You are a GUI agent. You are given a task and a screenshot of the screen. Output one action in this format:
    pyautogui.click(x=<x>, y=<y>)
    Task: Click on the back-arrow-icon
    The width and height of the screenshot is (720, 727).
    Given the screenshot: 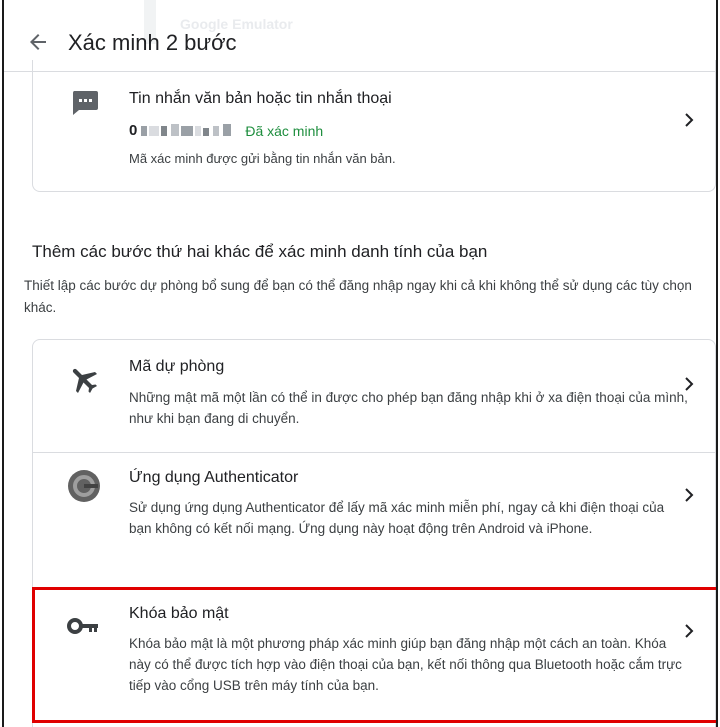 What is the action you would take?
    pyautogui.click(x=38, y=42)
    